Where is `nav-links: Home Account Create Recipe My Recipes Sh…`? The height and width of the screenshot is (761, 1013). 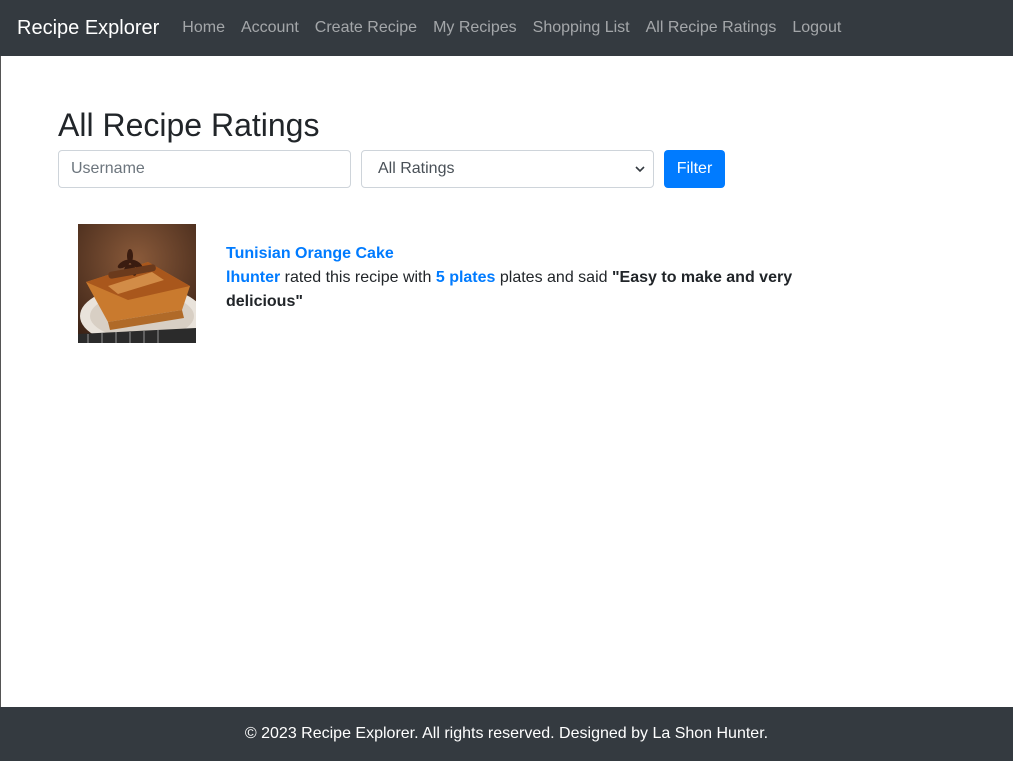
nav-links: Home Account Create Recipe My Recipes Sh… is located at coordinates (519, 28).